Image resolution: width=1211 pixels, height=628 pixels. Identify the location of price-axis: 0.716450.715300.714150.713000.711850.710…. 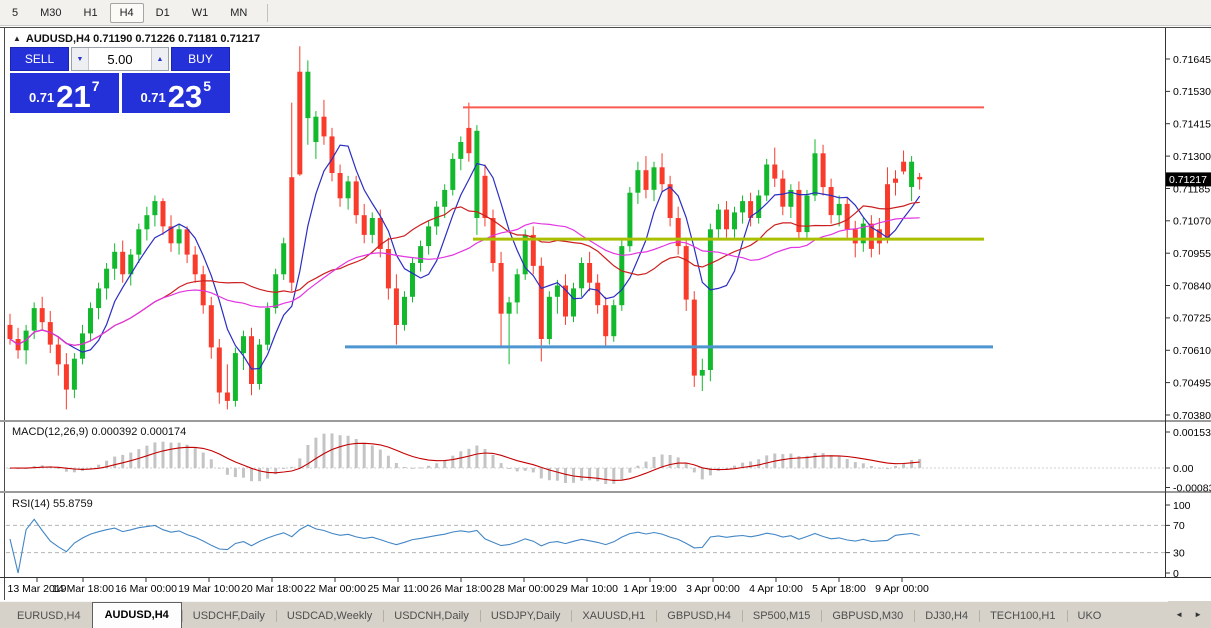
(1188, 238).